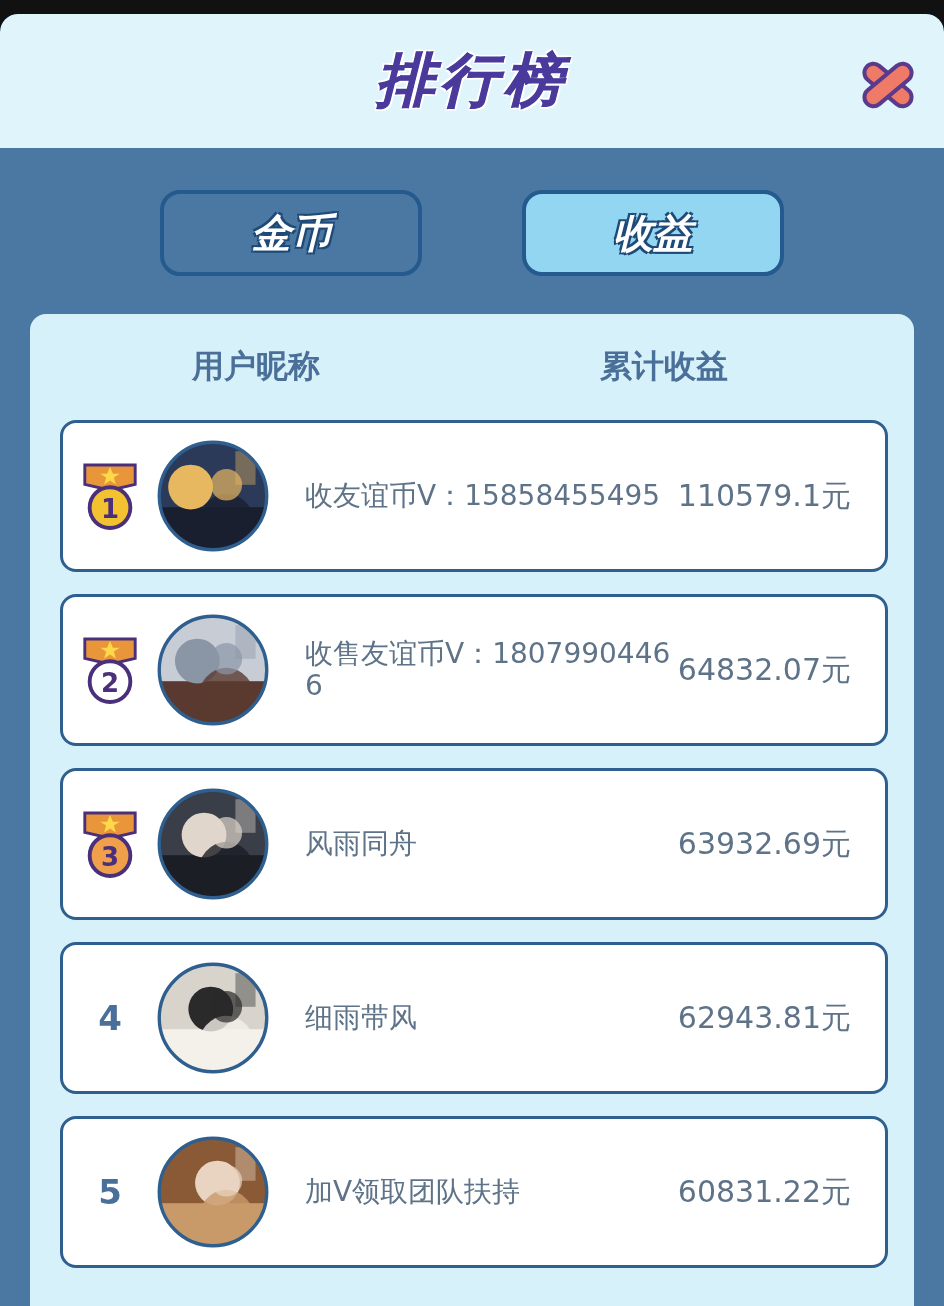  I want to click on earnings-amount: 60831.22元, so click(764, 1191).